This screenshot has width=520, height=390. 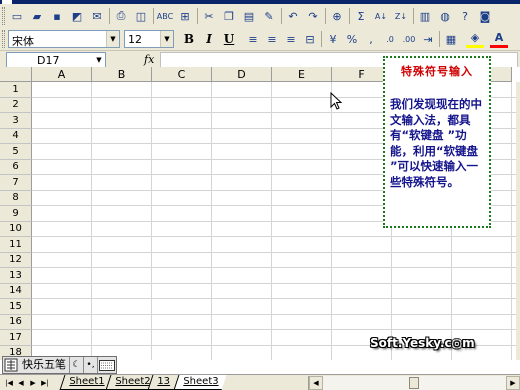 What do you see at coordinates (16, 74) in the screenshot?
I see `select-all-corner` at bounding box center [16, 74].